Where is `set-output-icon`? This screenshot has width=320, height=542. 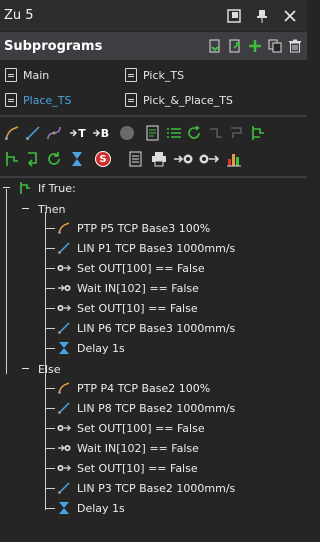
set-output-icon is located at coordinates (209, 159).